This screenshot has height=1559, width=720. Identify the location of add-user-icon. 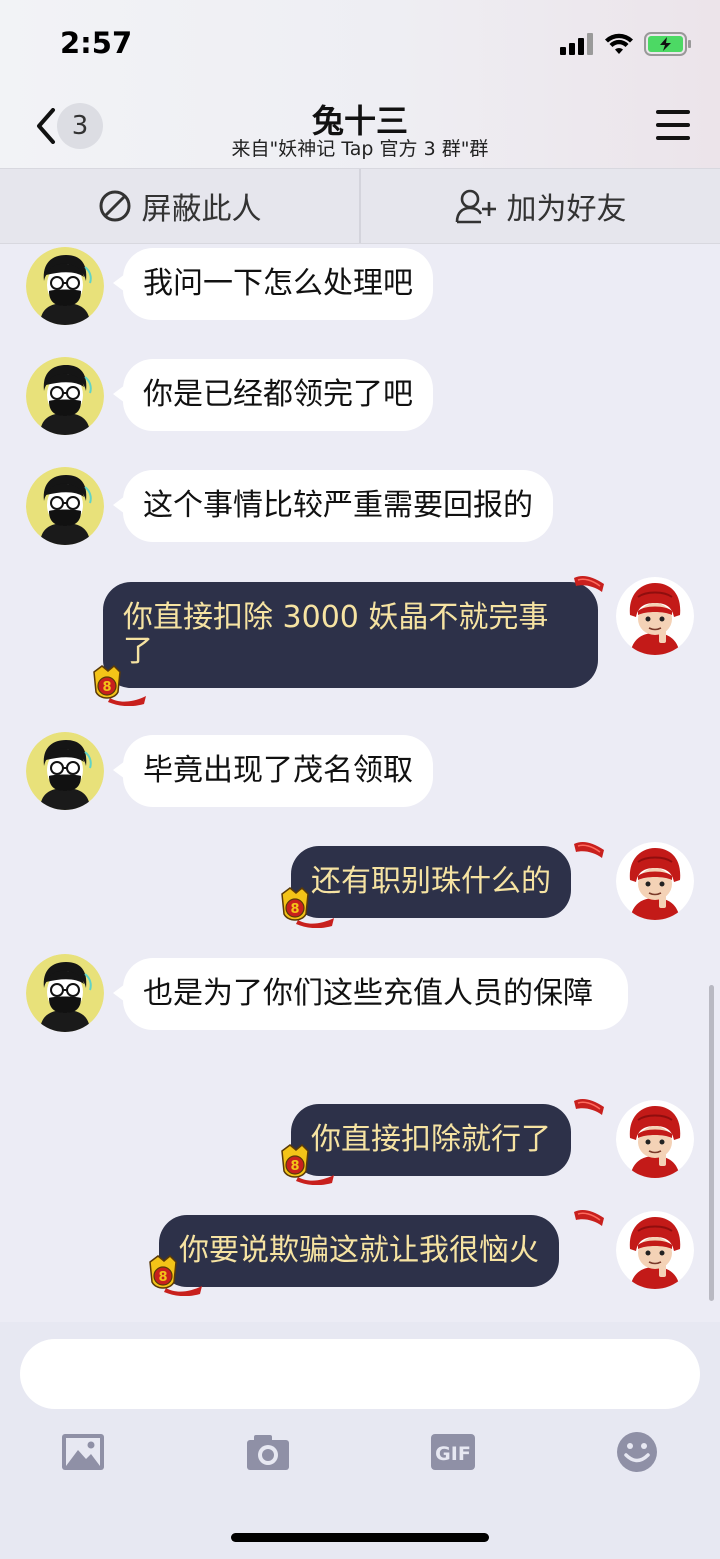
(475, 206).